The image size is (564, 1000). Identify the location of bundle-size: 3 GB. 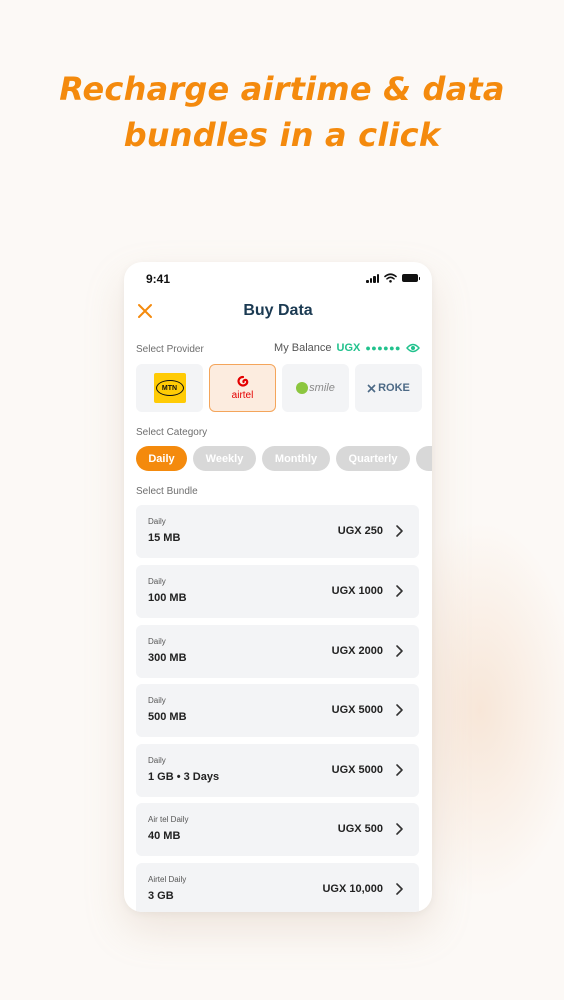
(161, 896).